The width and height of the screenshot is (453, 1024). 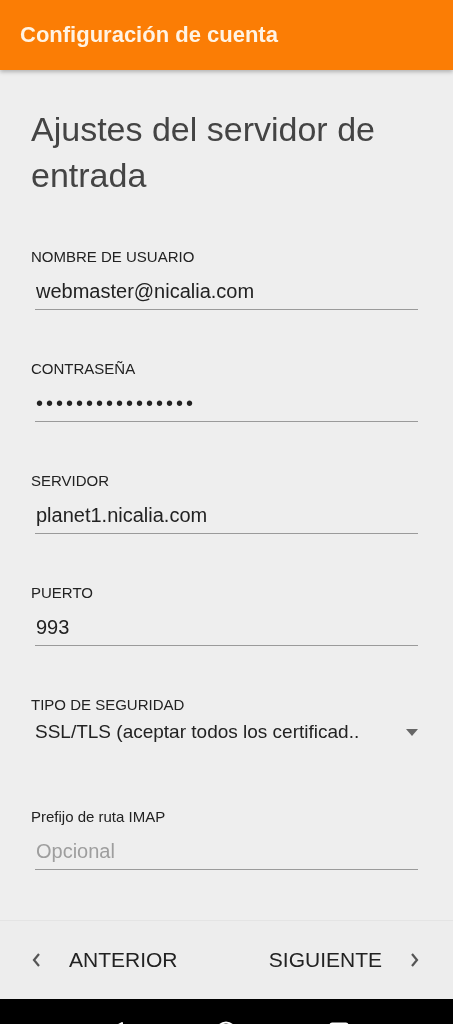 I want to click on field-label: Prefijo de ruta IMAP, so click(x=98, y=816).